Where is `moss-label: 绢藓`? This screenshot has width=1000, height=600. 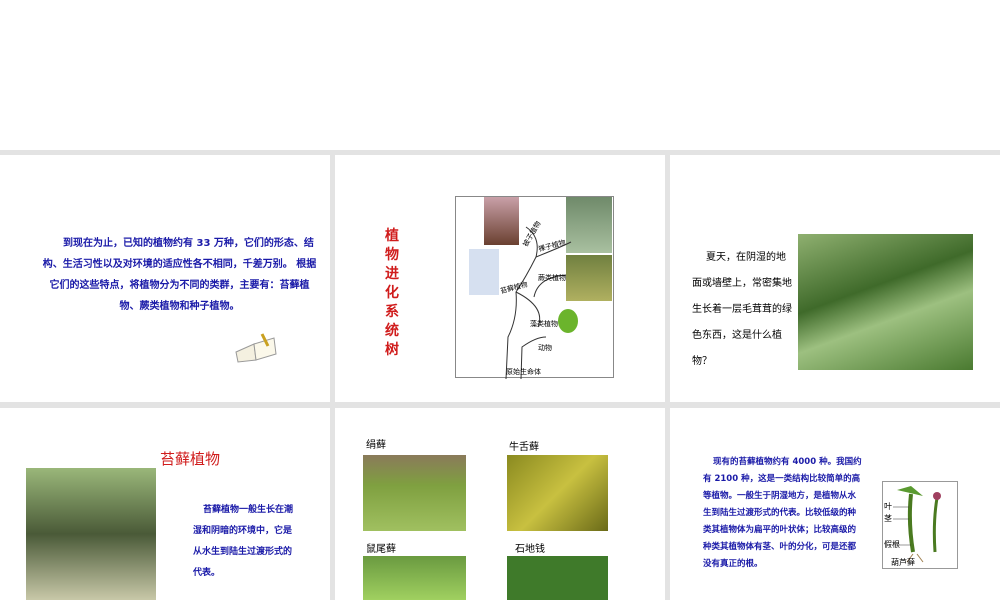
moss-label: 绢藓 is located at coordinates (376, 445).